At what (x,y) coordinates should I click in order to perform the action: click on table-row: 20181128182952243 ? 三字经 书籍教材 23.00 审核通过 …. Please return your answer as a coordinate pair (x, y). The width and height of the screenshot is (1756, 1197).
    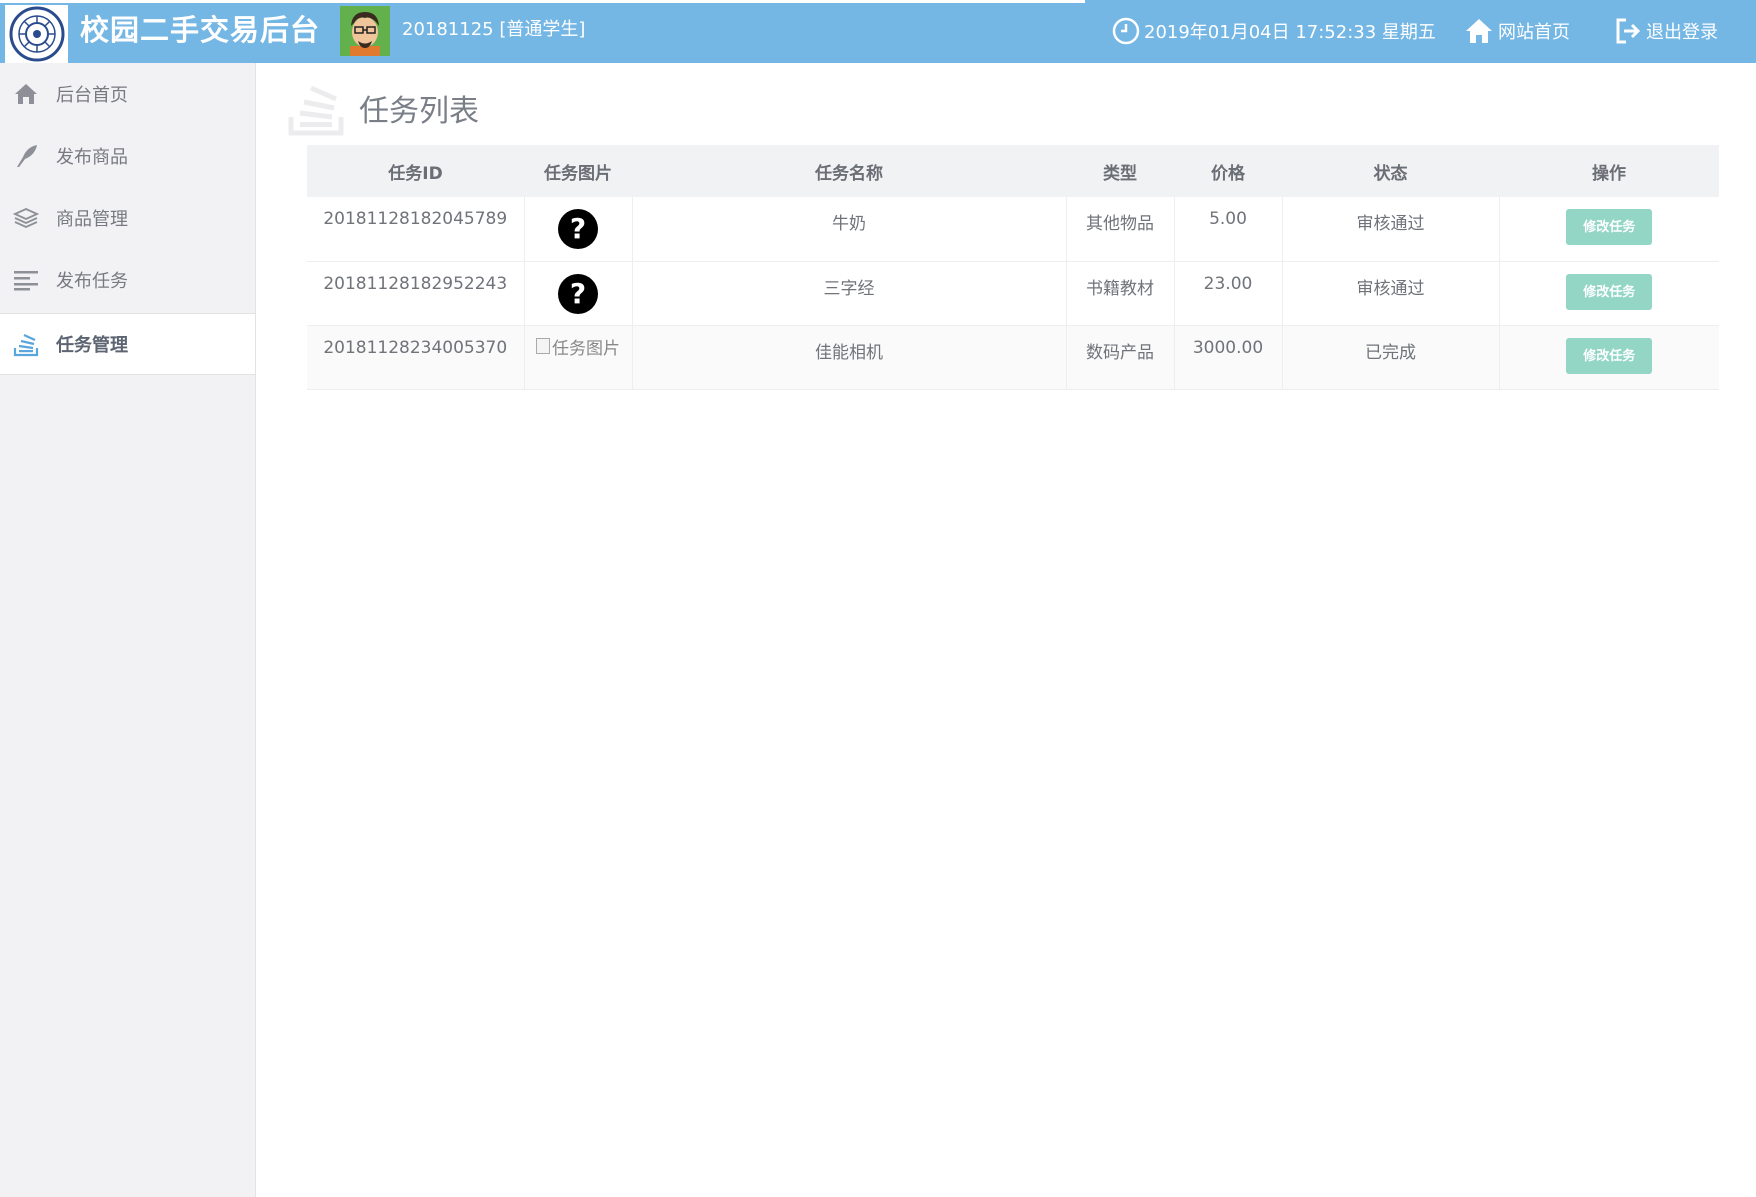
    Looking at the image, I should click on (1013, 293).